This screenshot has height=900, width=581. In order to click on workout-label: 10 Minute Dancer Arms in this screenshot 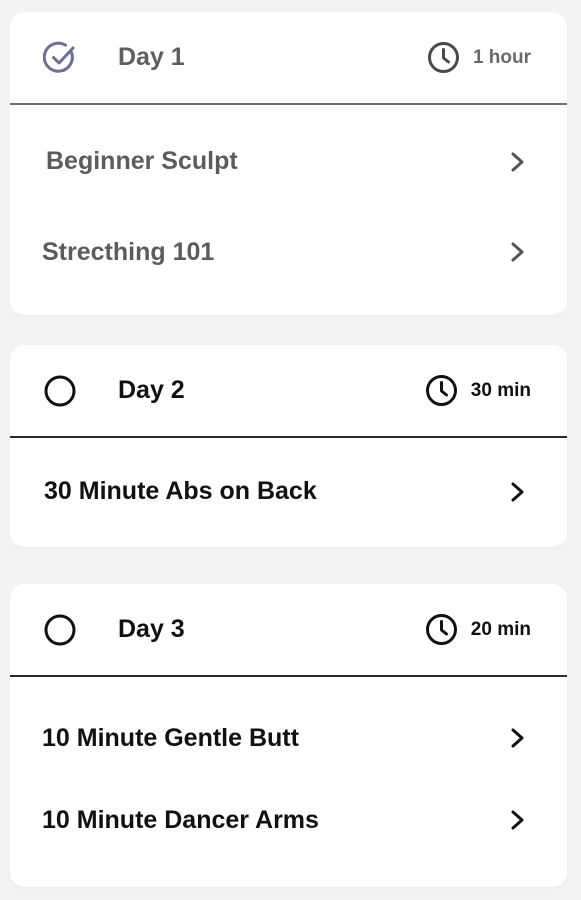, I will do `click(180, 819)`.